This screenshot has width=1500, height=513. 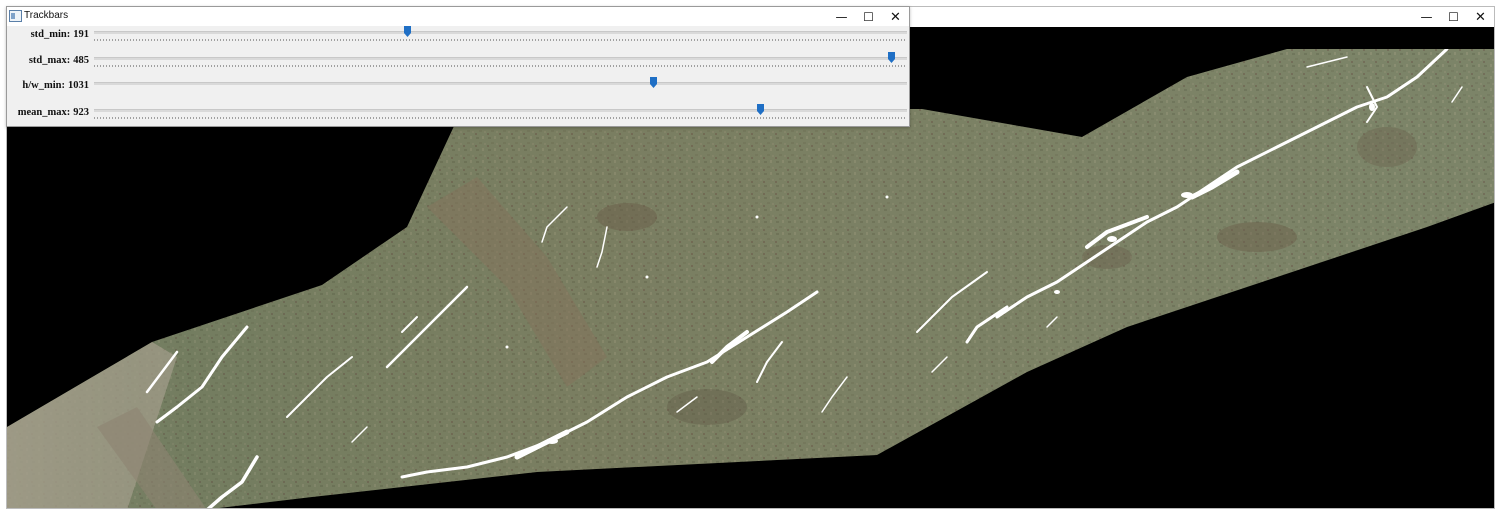 I want to click on window-app-icon, so click(x=15, y=16).